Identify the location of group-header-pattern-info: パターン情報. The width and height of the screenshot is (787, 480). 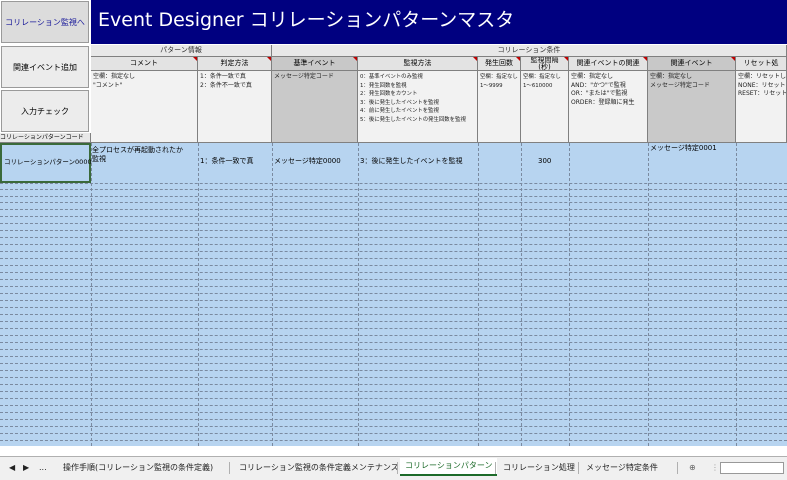
(181, 51).